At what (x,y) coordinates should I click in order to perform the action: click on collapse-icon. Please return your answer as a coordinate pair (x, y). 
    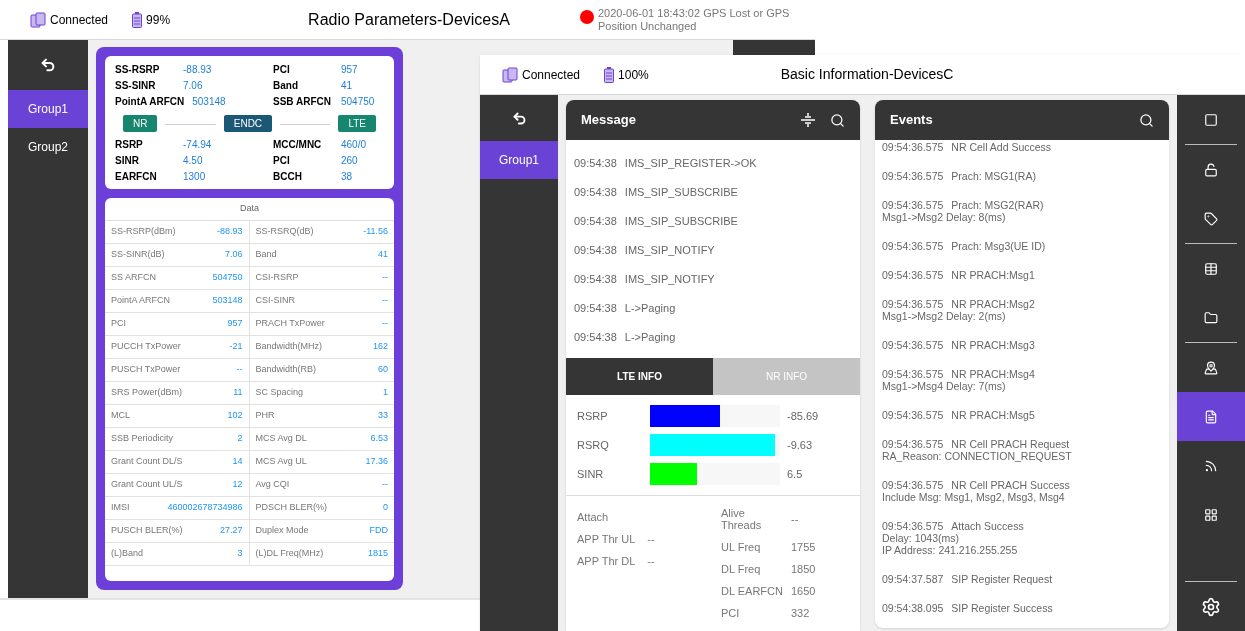
    Looking at the image, I should click on (808, 120).